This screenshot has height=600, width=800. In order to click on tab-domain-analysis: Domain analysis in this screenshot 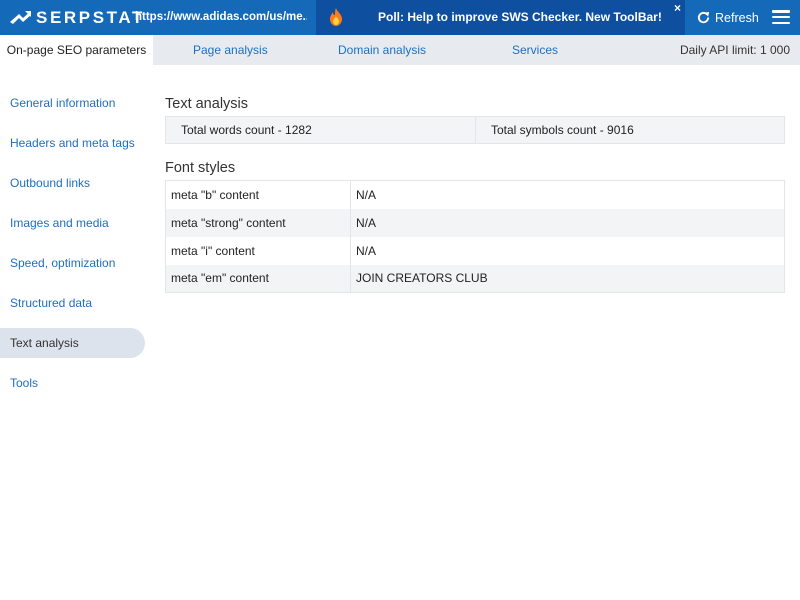, I will do `click(382, 50)`.